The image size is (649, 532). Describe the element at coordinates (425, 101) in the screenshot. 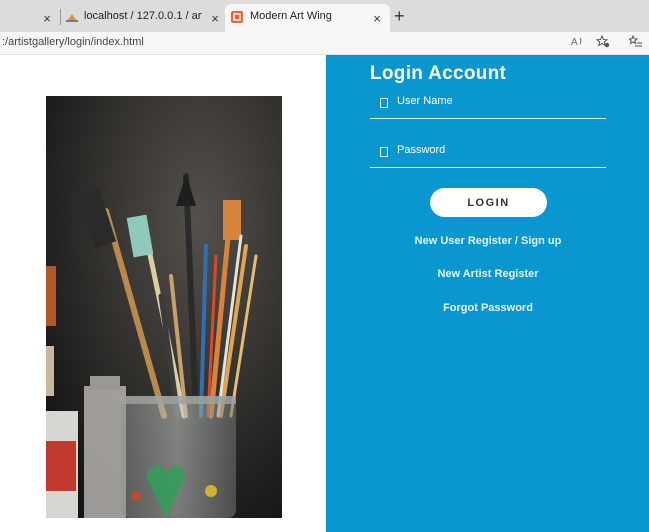

I see `username-placeholder: User Name` at that location.